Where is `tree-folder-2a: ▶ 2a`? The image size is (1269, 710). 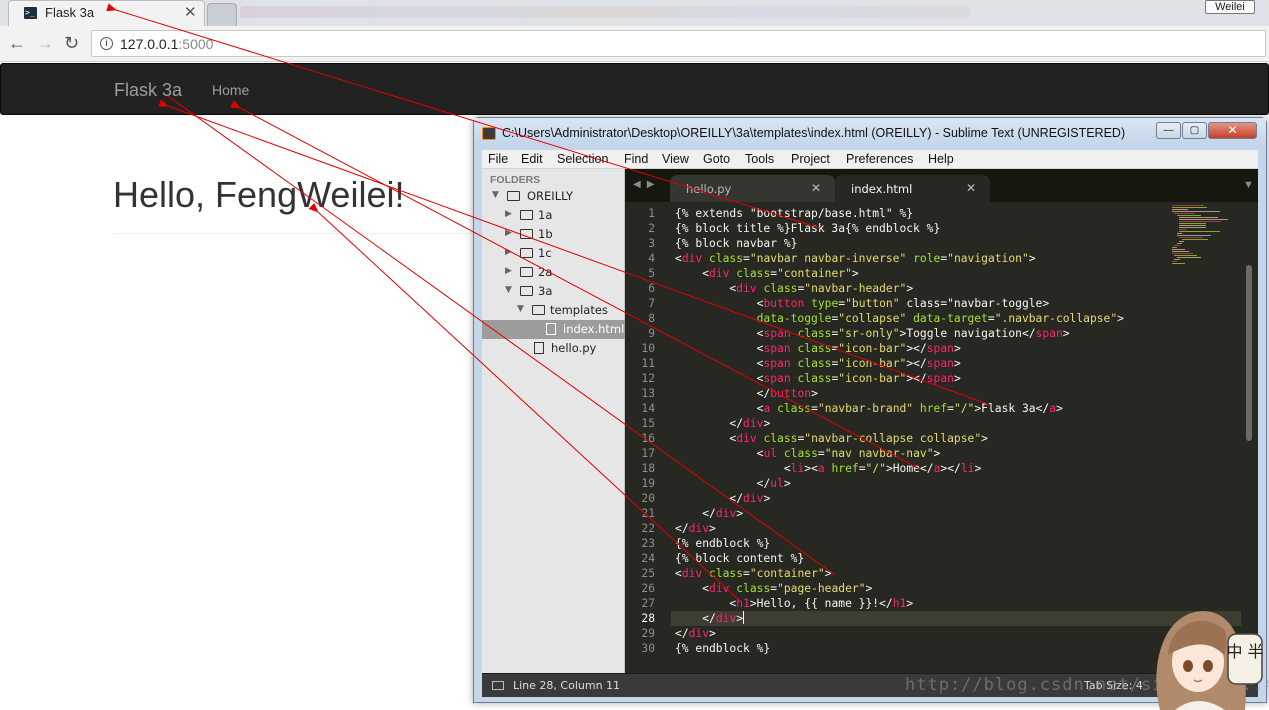 tree-folder-2a: ▶ 2a is located at coordinates (553, 272).